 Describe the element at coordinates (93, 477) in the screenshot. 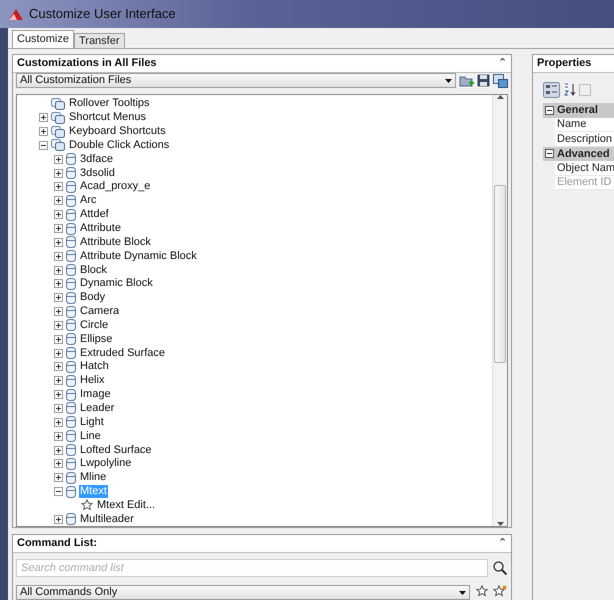

I see `tree-item: Mline` at that location.